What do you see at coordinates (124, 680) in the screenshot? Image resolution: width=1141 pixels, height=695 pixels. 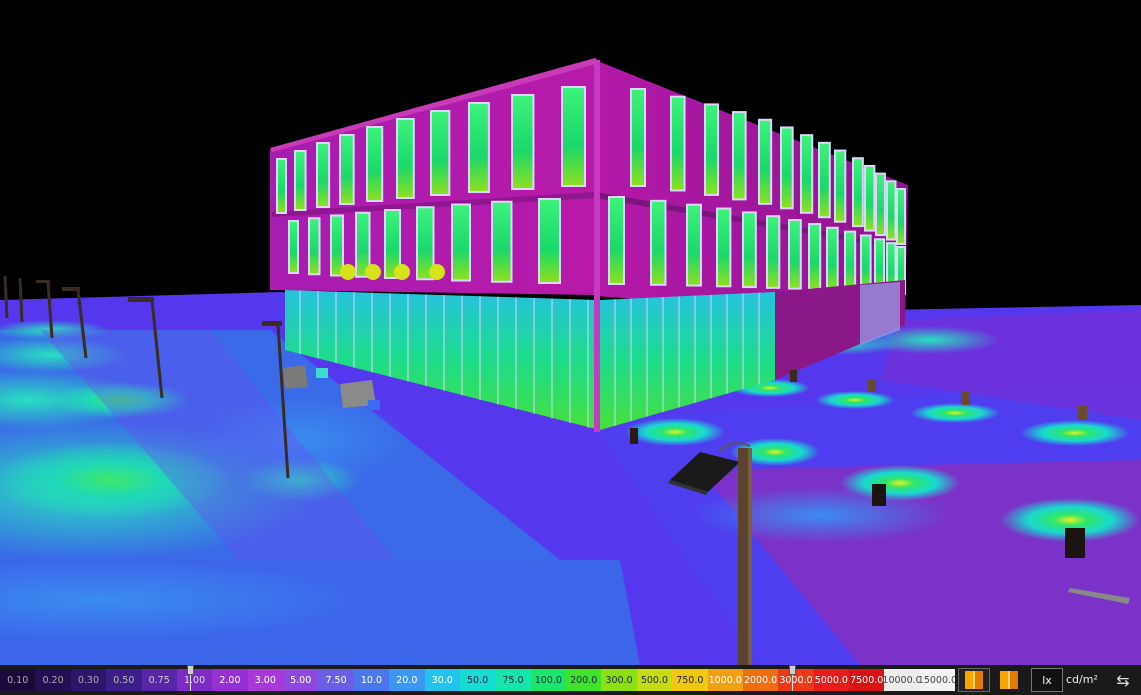 I see `legend-value: 0.50` at bounding box center [124, 680].